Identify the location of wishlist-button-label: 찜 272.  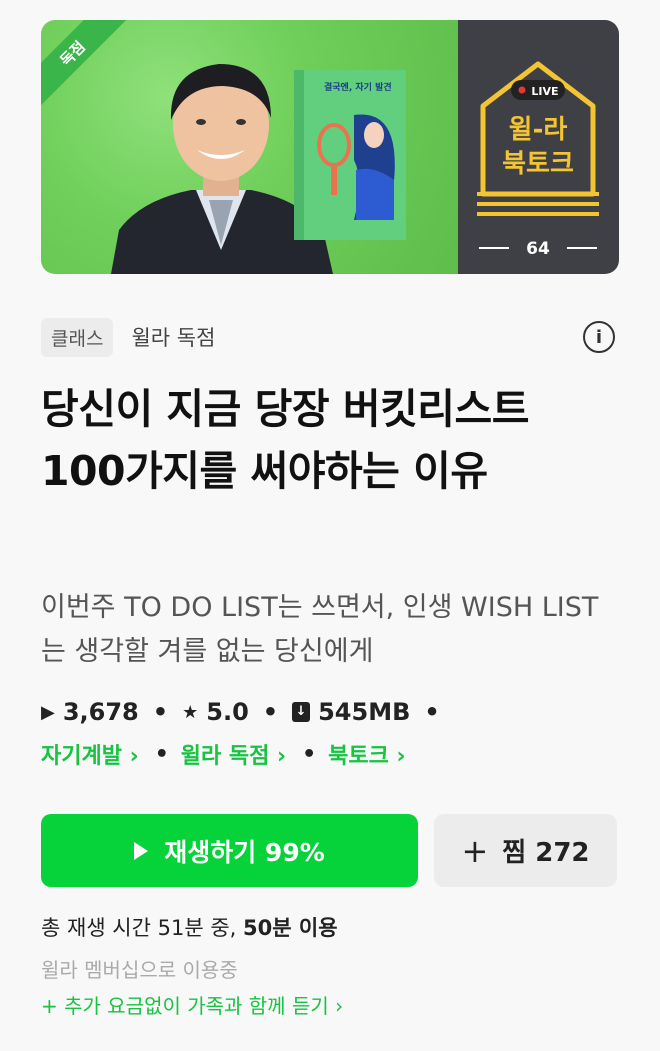
(546, 853).